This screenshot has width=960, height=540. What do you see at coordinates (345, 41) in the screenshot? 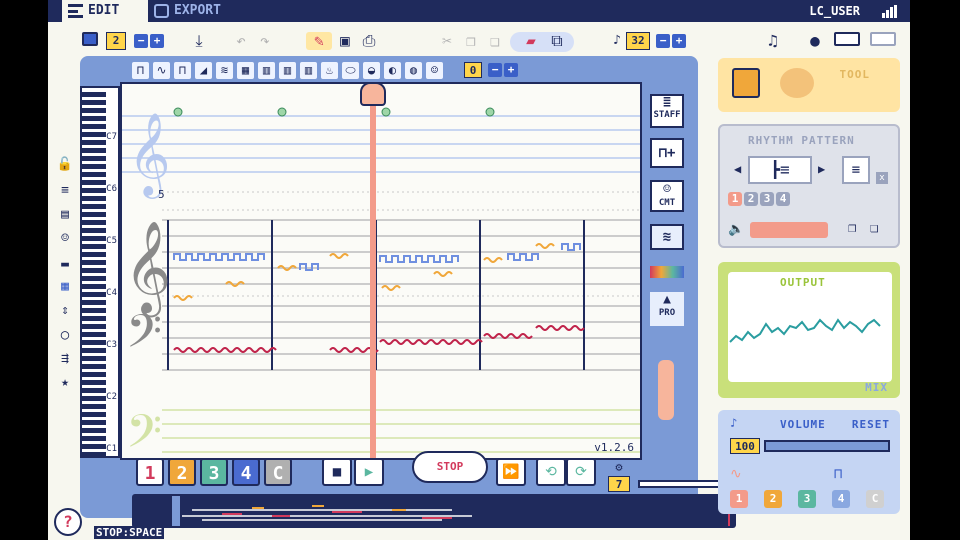
I see `save-icon: ▣` at bounding box center [345, 41].